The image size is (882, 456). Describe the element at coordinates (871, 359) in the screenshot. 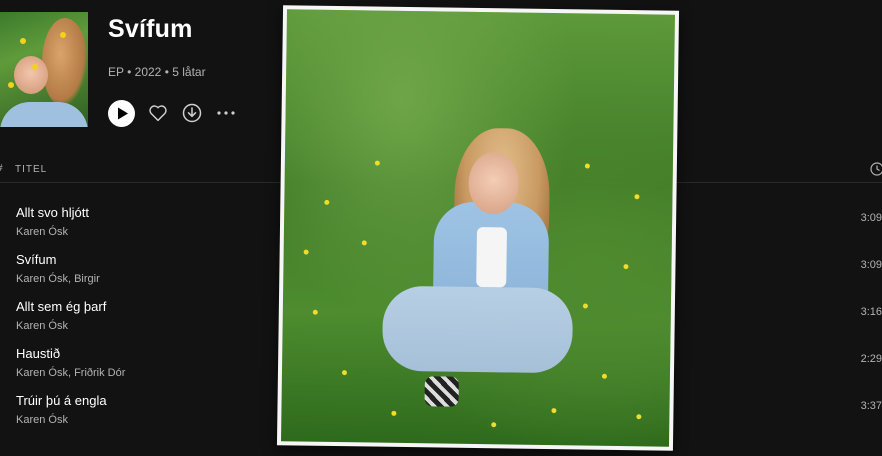

I see `track-duration: 2:29` at that location.